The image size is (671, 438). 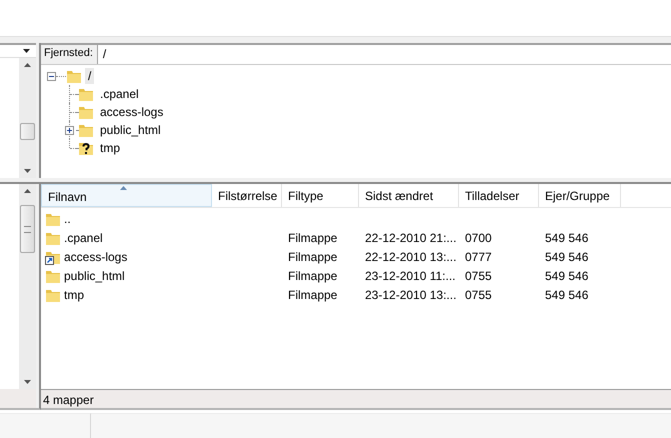 What do you see at coordinates (499, 195) in the screenshot?
I see `column-header: Tilladelser` at bounding box center [499, 195].